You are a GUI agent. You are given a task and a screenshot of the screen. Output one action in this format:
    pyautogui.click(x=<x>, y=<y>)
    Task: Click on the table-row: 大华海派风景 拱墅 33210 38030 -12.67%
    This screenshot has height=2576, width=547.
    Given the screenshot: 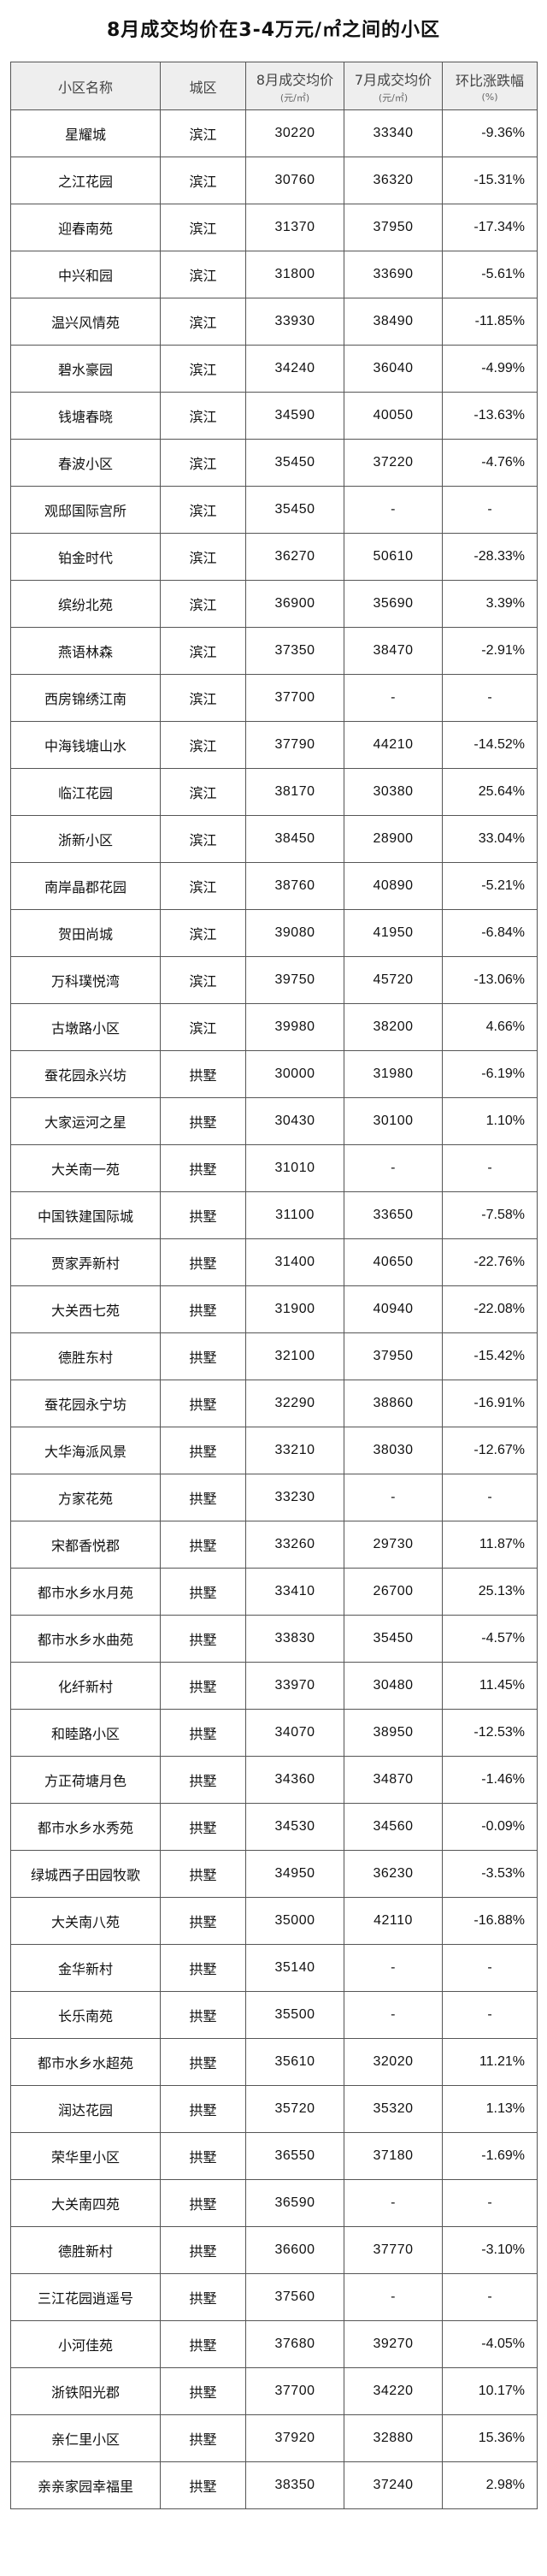 What is the action you would take?
    pyautogui.click(x=274, y=1450)
    